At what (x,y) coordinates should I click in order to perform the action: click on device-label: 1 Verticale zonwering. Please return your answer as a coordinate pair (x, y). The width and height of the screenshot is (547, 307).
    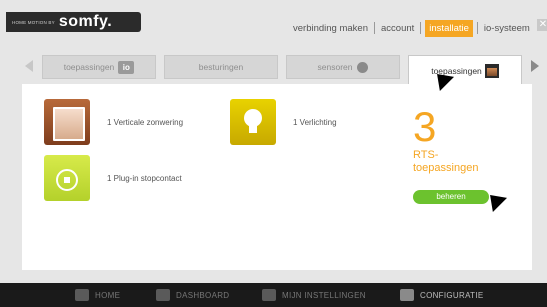
    Looking at the image, I should click on (145, 122).